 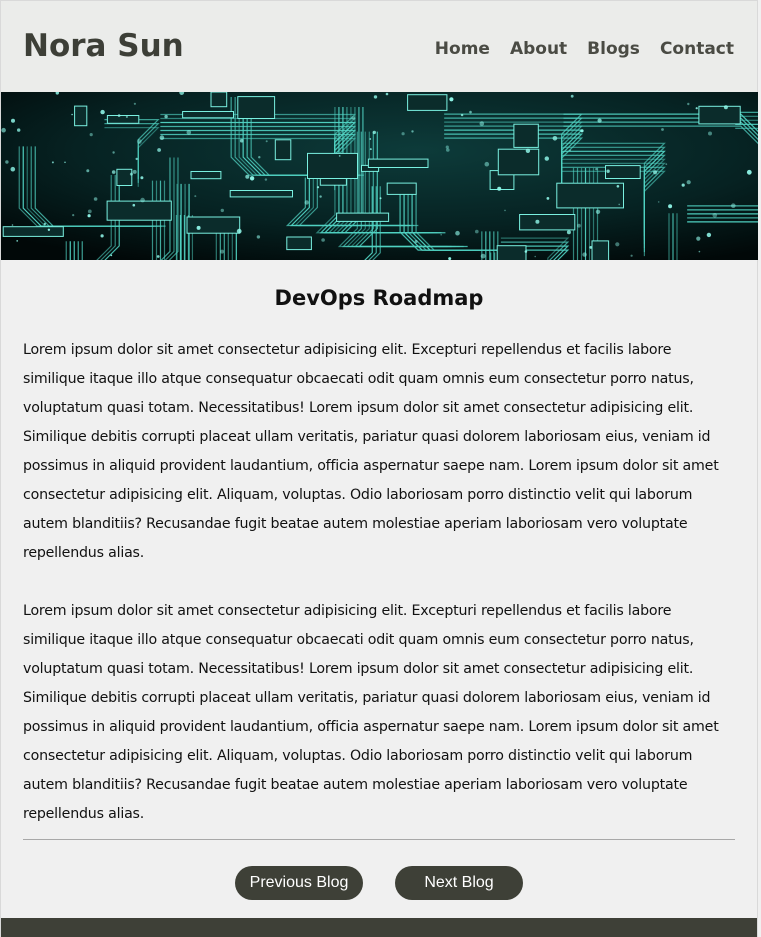 What do you see at coordinates (379, 927) in the screenshot?
I see `site-footer` at bounding box center [379, 927].